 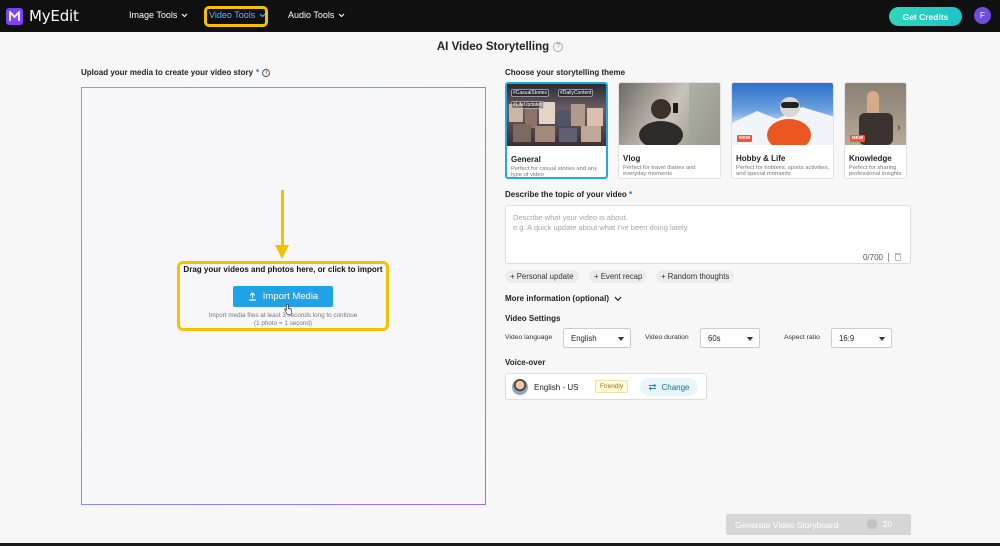 What do you see at coordinates (870, 158) in the screenshot?
I see `theme-name: Knowledge` at bounding box center [870, 158].